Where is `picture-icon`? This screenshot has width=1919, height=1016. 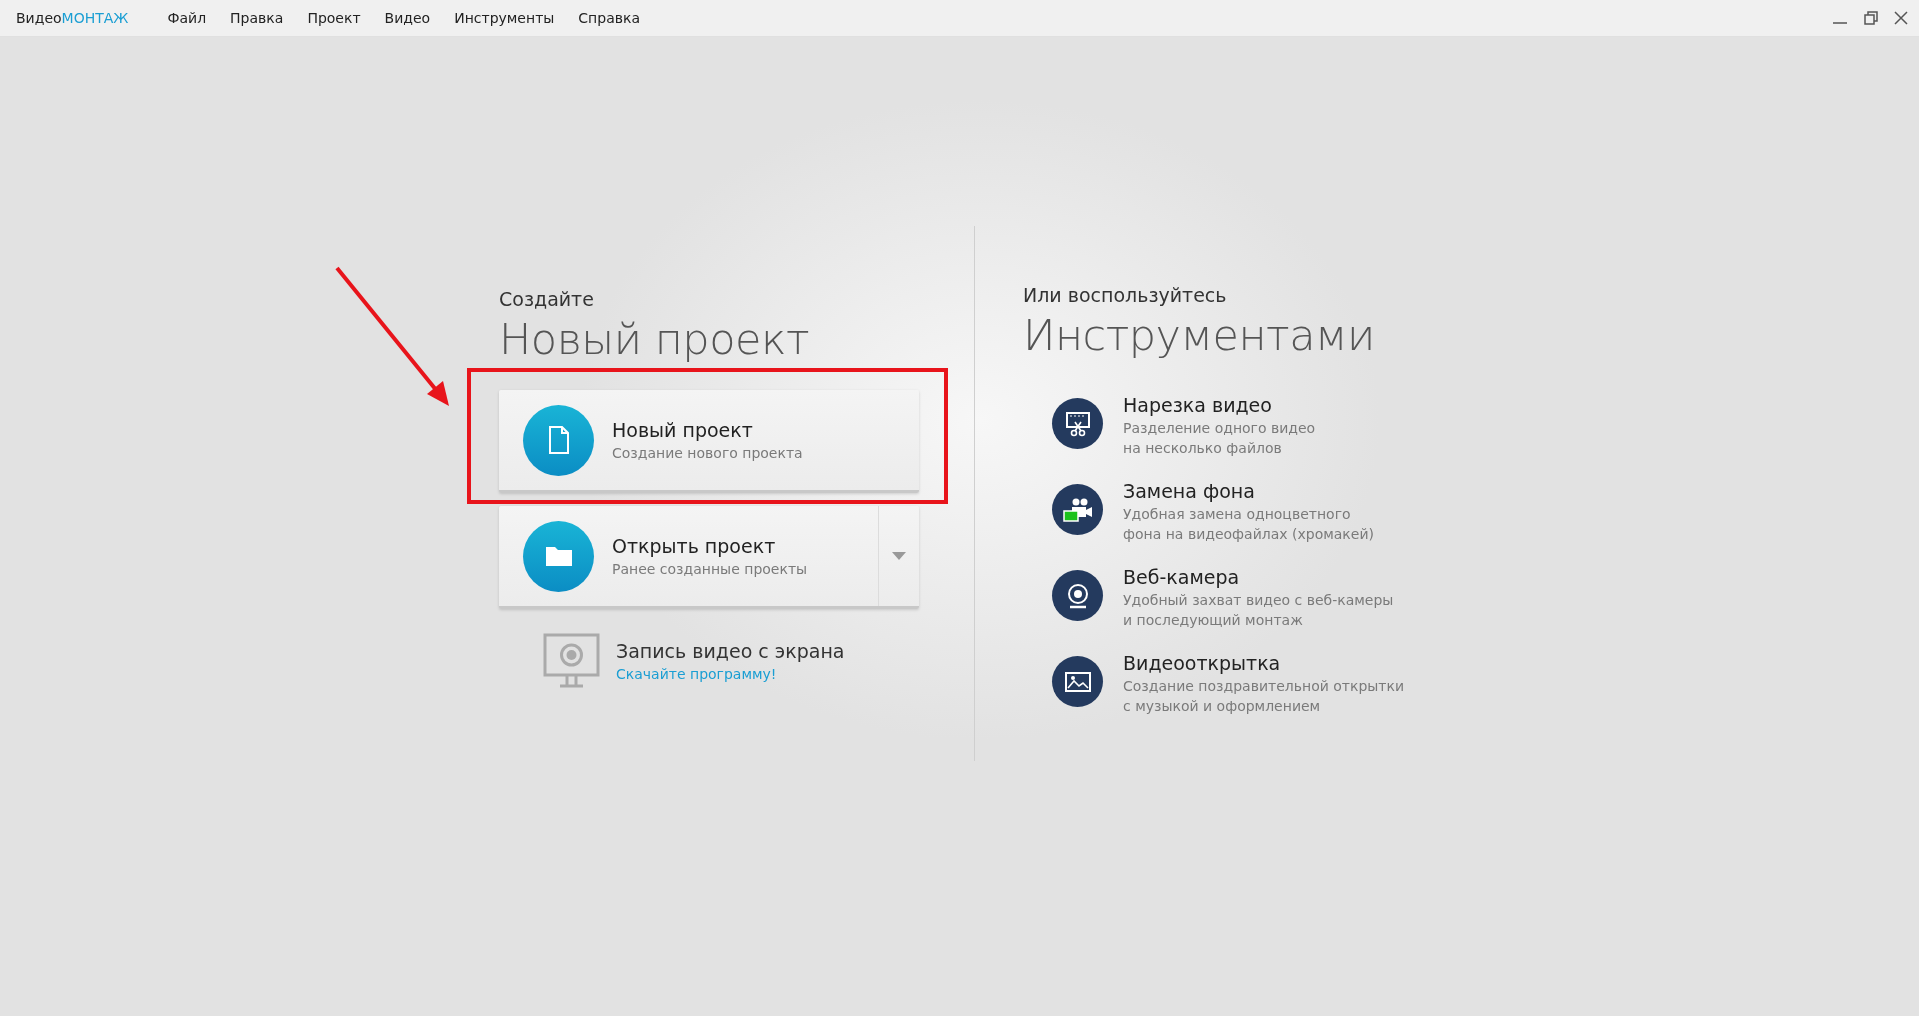
picture-icon is located at coordinates (1077, 681).